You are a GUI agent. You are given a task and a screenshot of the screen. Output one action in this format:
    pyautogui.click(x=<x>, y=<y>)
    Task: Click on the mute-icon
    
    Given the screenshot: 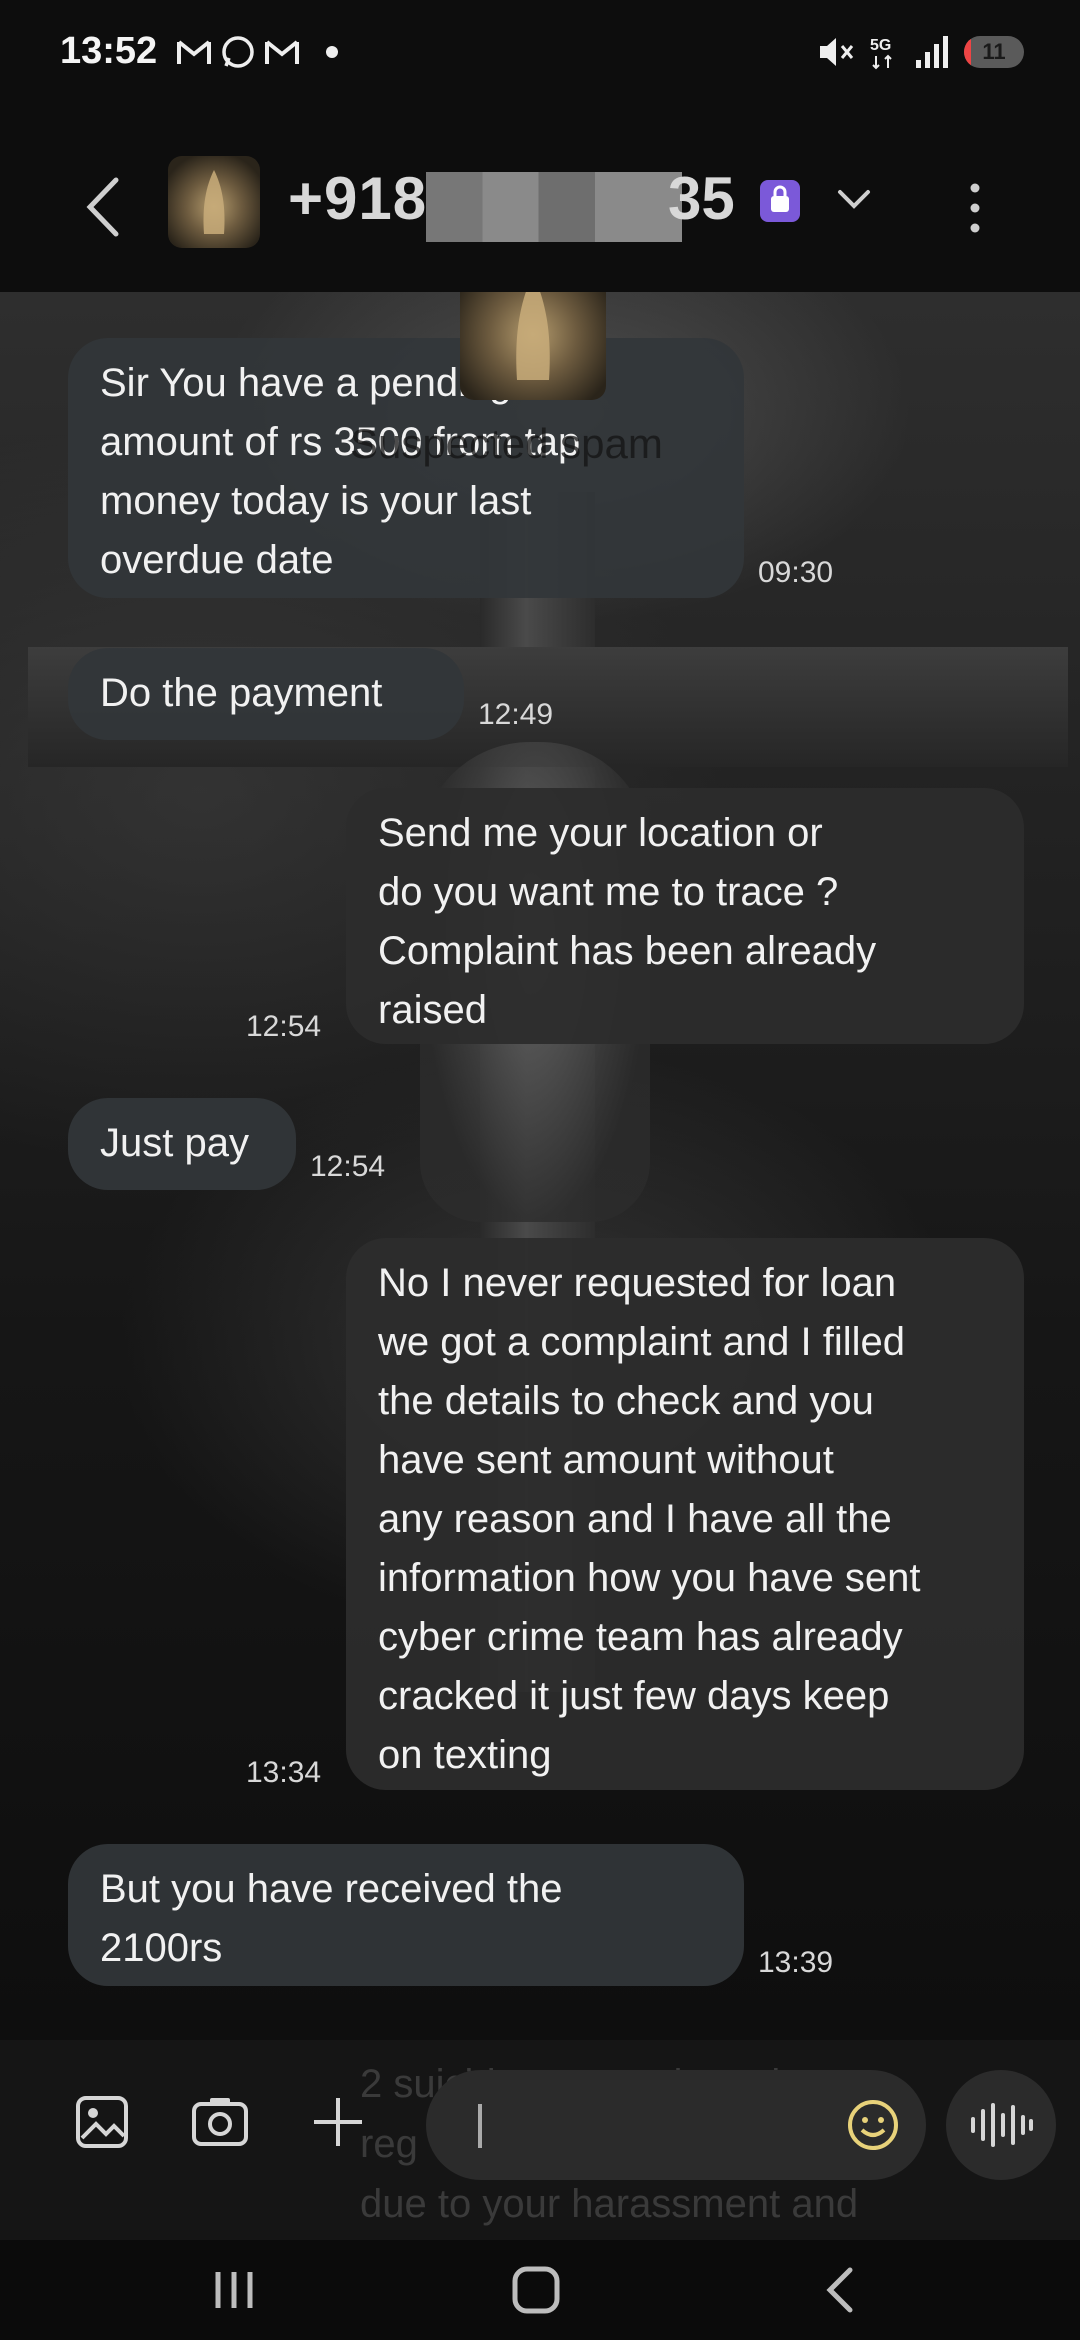 What is the action you would take?
    pyautogui.click(x=837, y=52)
    